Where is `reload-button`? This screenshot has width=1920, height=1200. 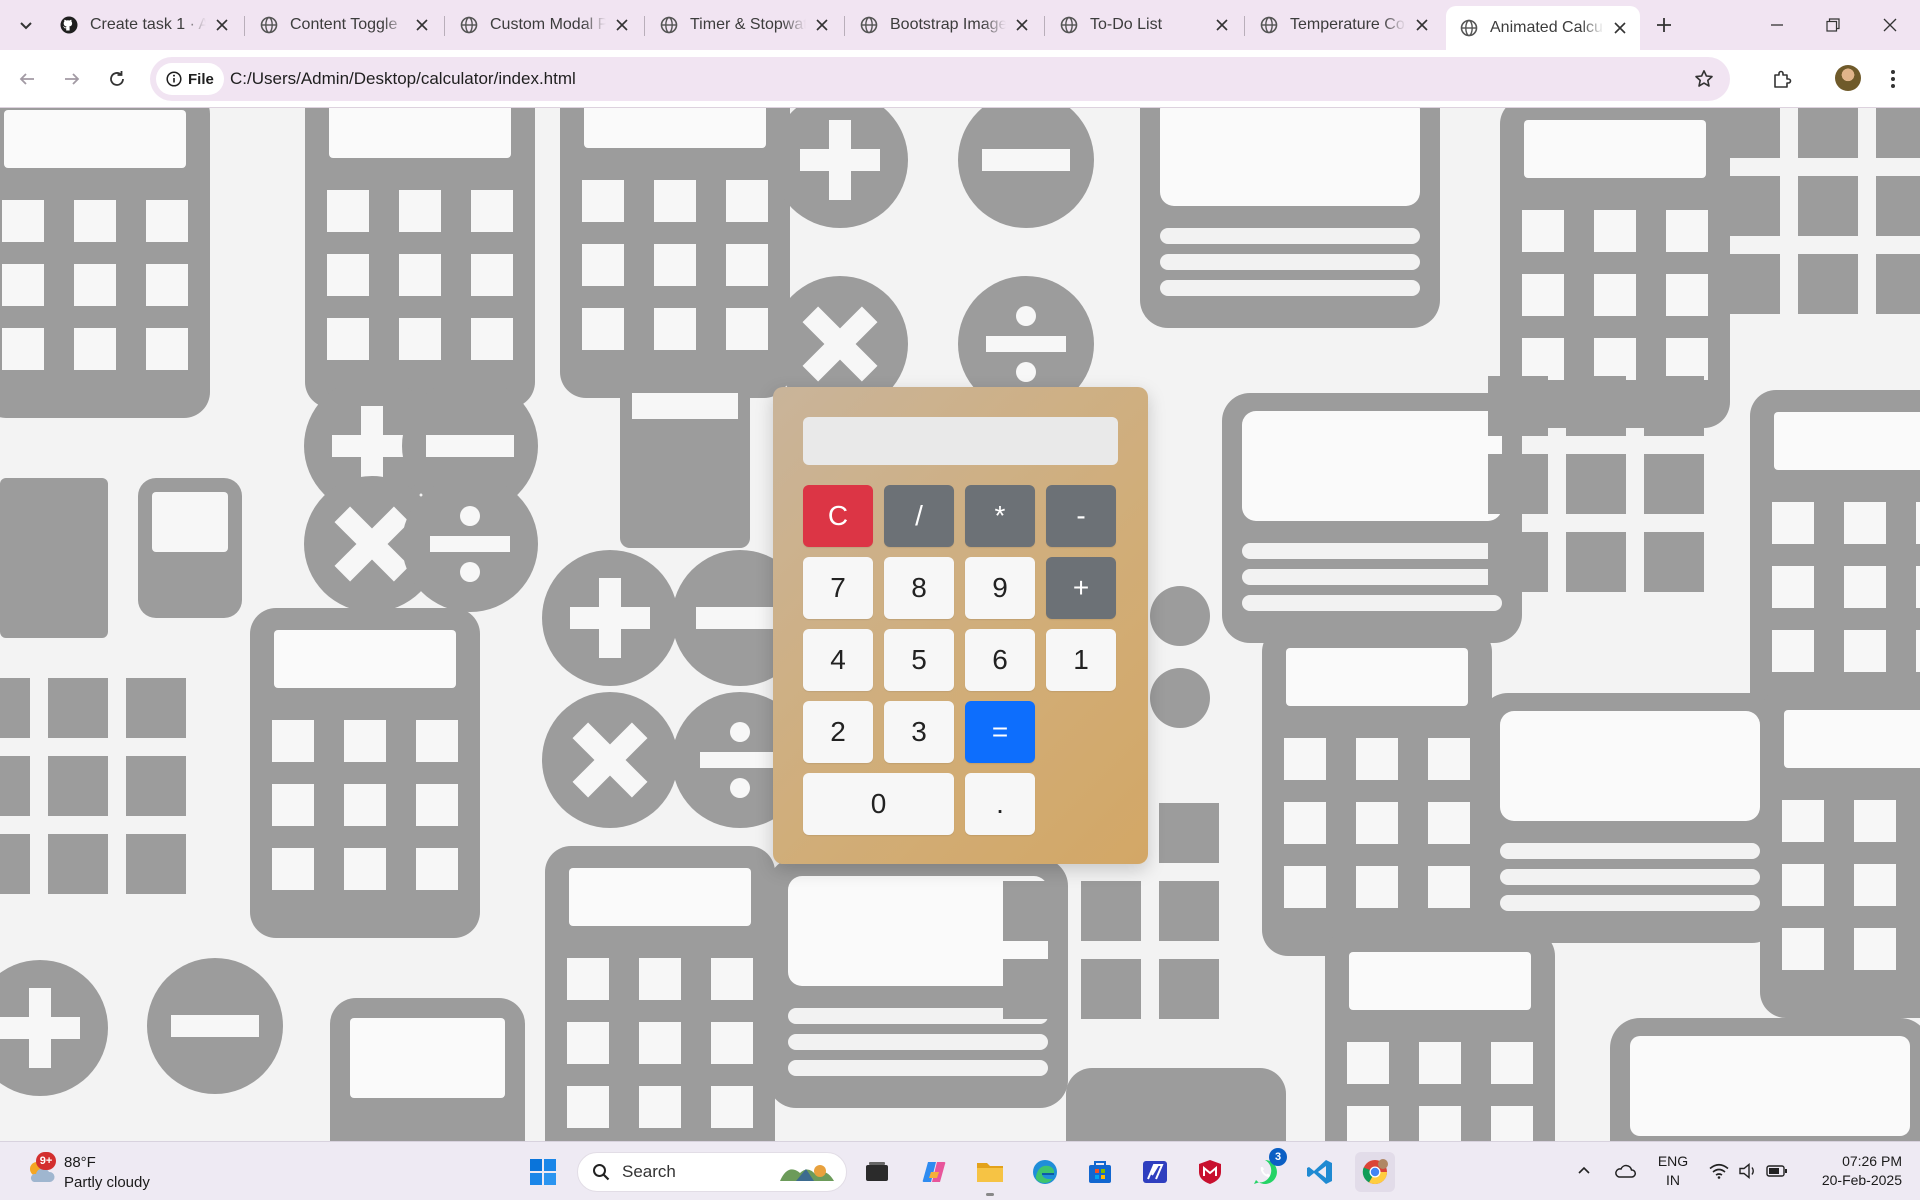
reload-button is located at coordinates (117, 79).